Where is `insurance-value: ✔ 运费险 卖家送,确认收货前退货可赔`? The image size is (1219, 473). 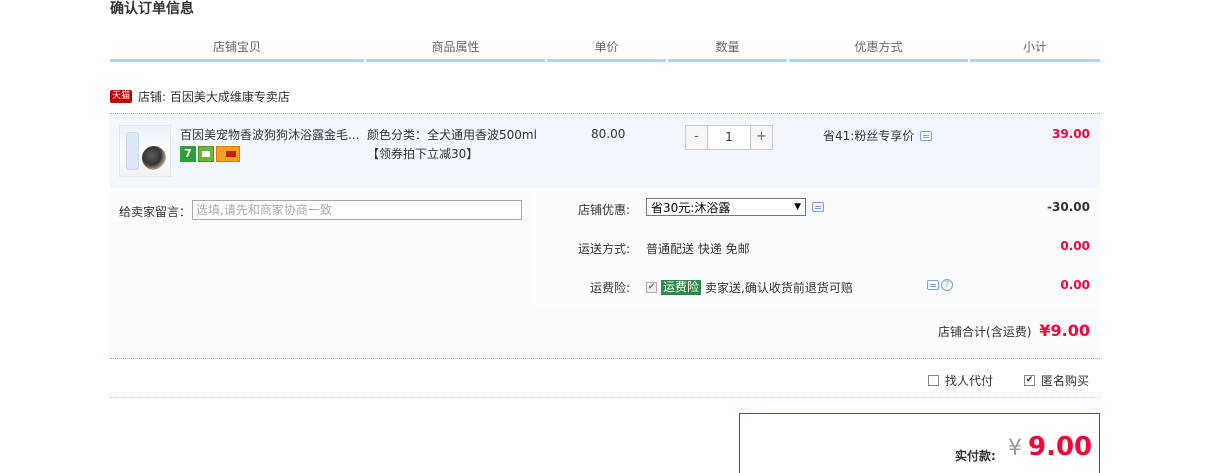 insurance-value: ✔ 运费险 卖家送,确认收货前退货可赔 is located at coordinates (749, 287).